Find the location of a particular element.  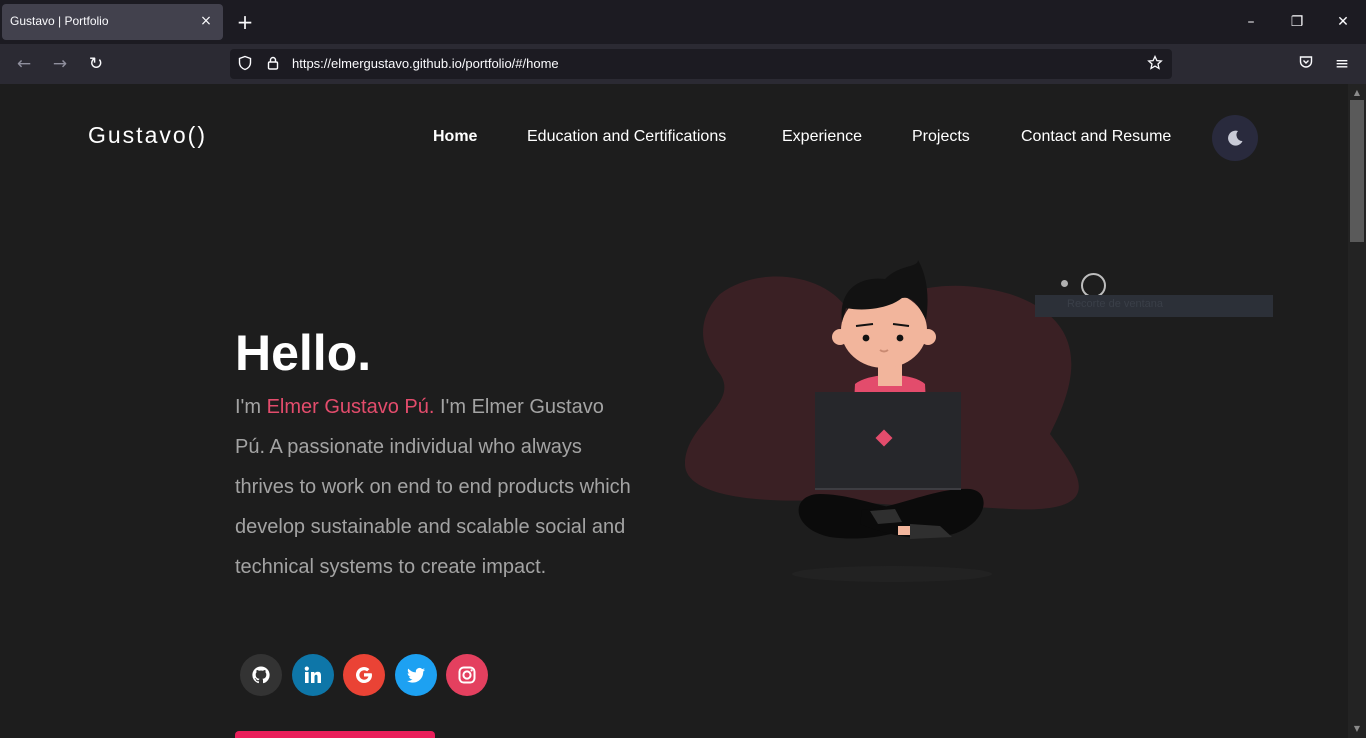

close-tab-icon: × is located at coordinates (206, 21).